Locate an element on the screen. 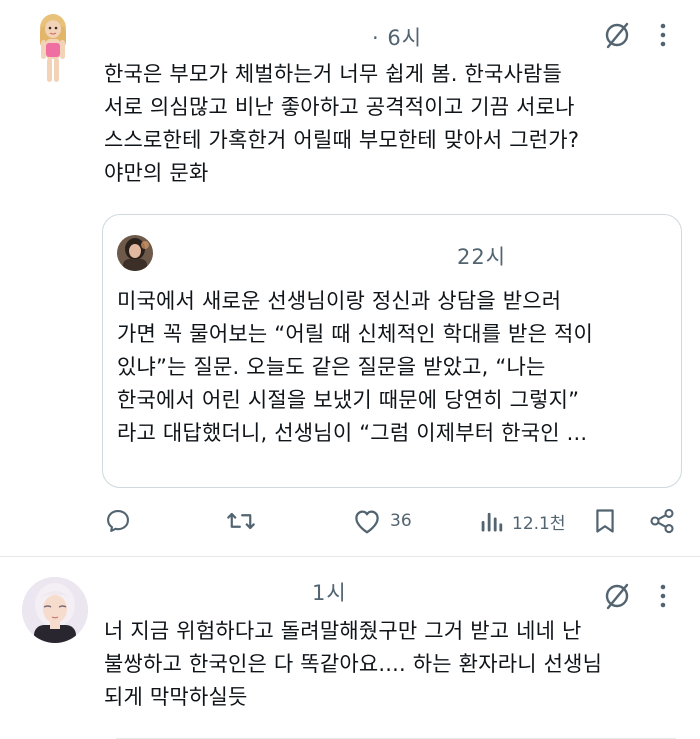  repost-icon is located at coordinates (241, 521).